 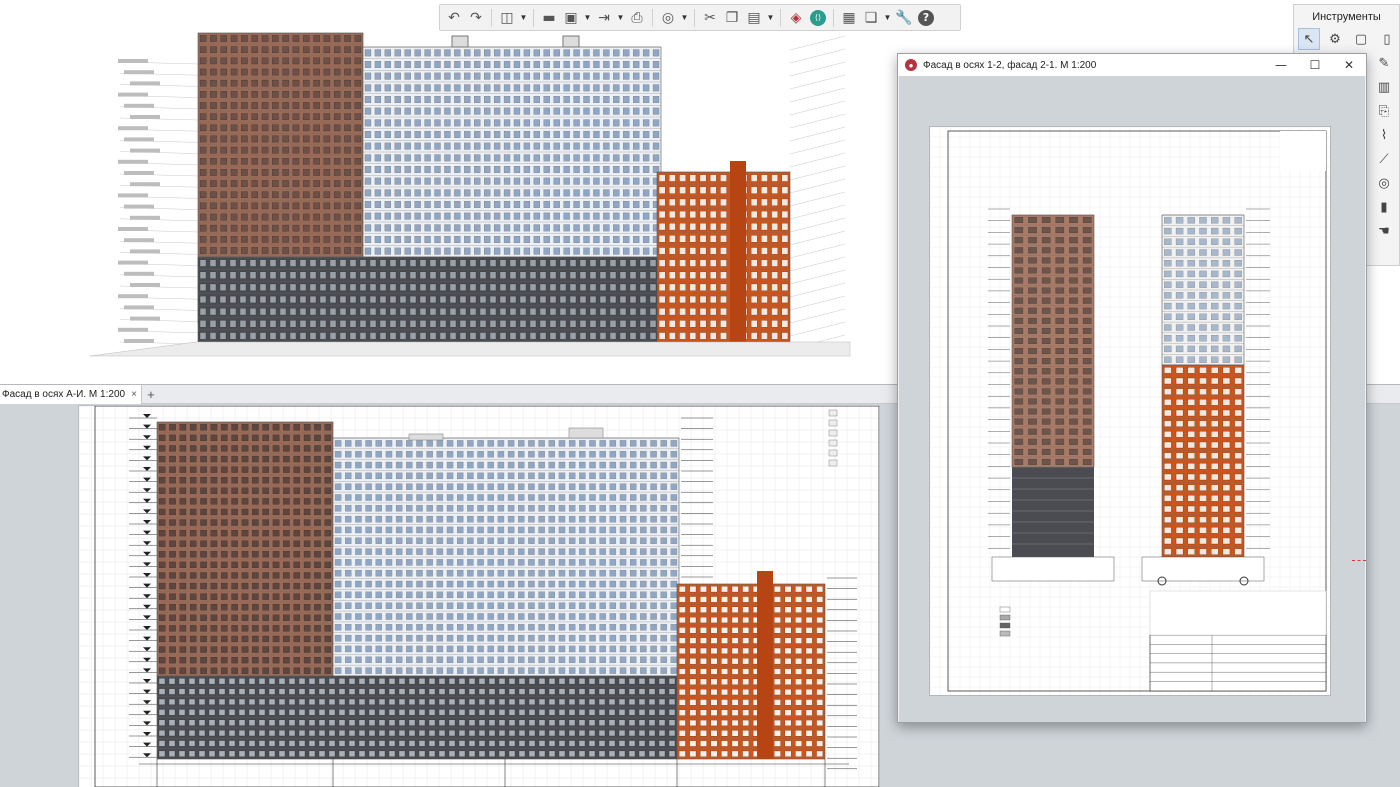 What do you see at coordinates (732, 18) in the screenshot?
I see `copy-button: ❐` at bounding box center [732, 18].